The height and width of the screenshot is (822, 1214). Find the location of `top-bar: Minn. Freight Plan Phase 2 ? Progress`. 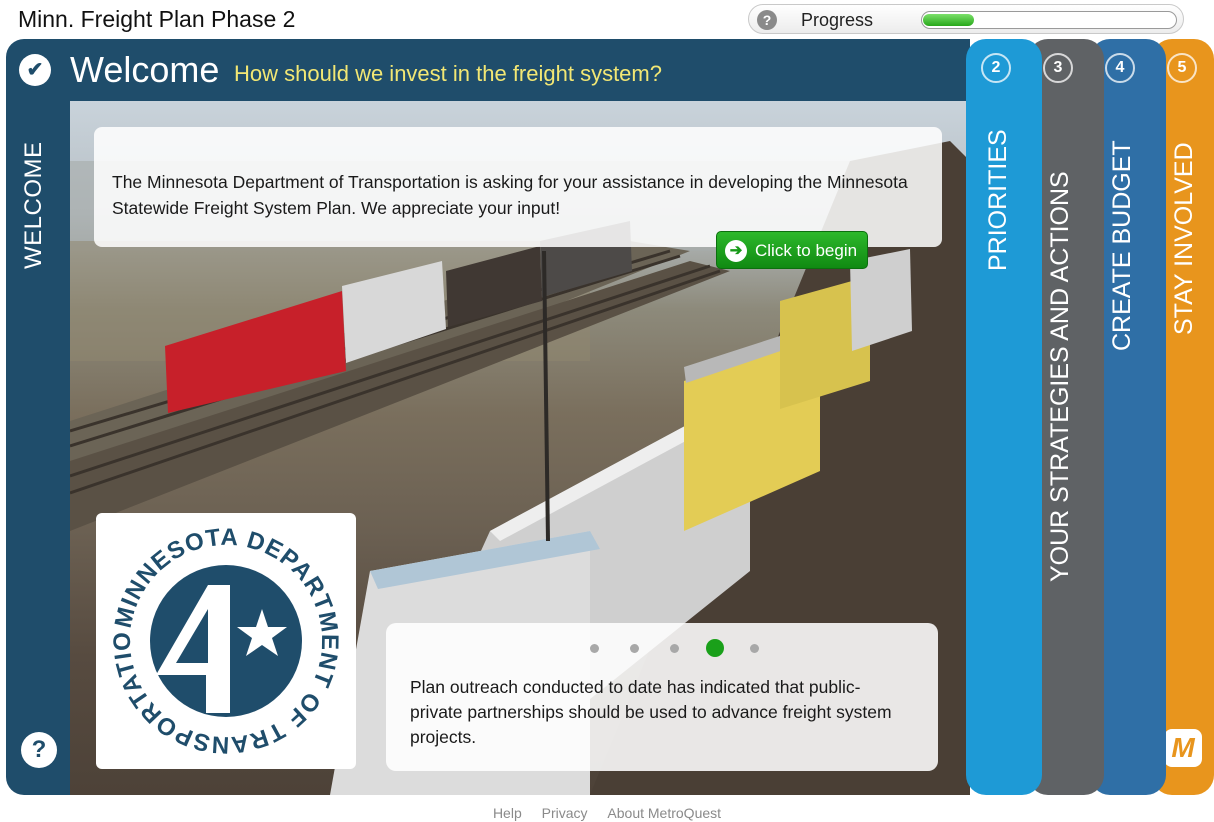

top-bar: Minn. Freight Plan Phase 2 ? Progress is located at coordinates (607, 19).